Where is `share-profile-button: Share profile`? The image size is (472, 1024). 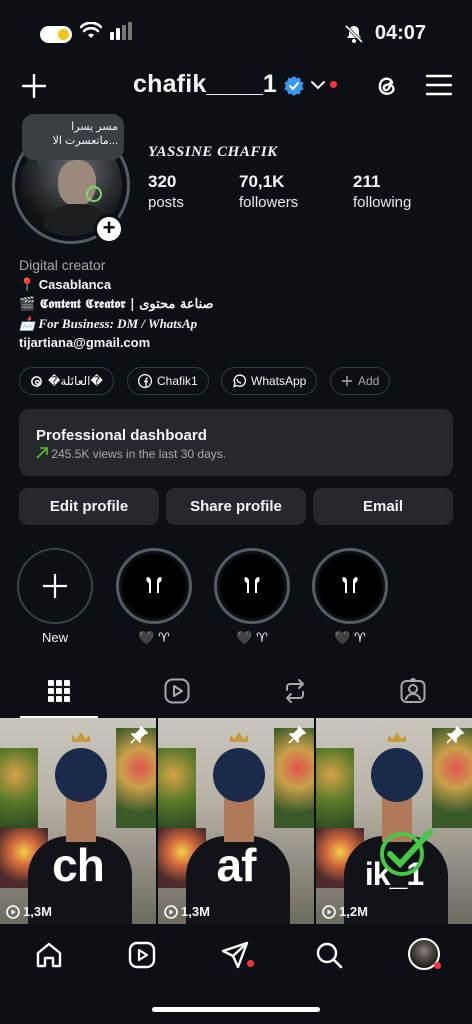 share-profile-button: Share profile is located at coordinates (236, 506).